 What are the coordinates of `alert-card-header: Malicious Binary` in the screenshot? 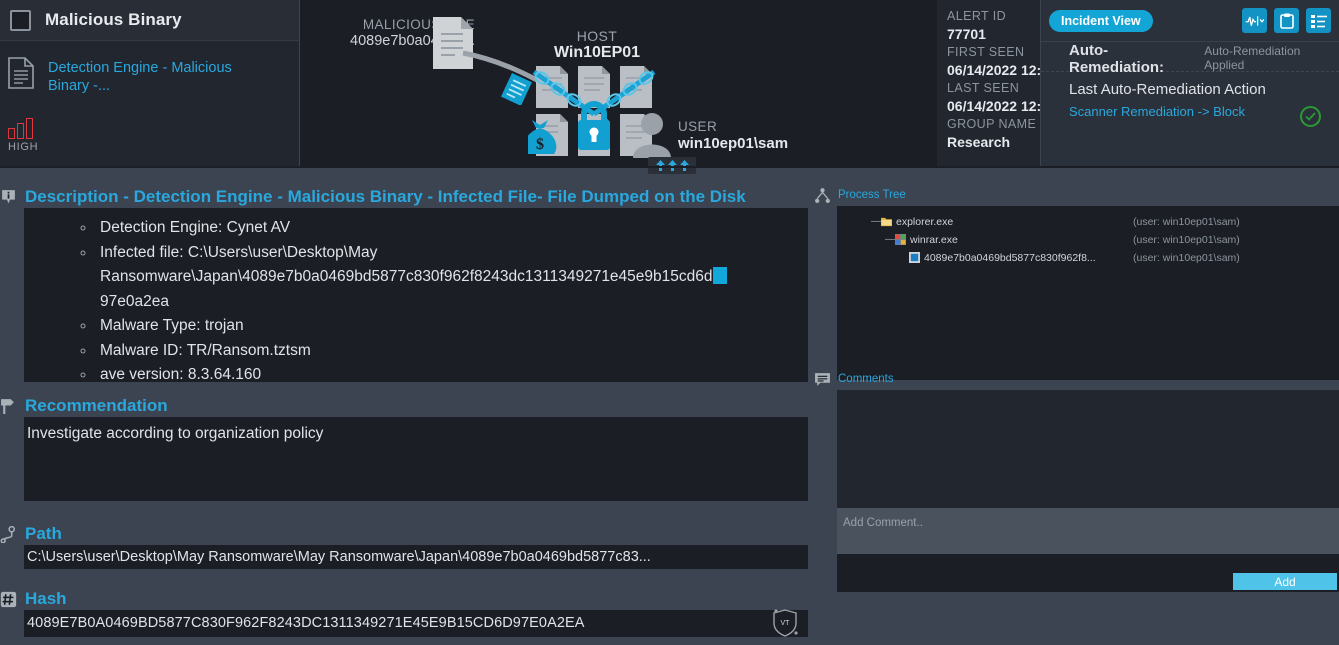 It's located at (149, 20).